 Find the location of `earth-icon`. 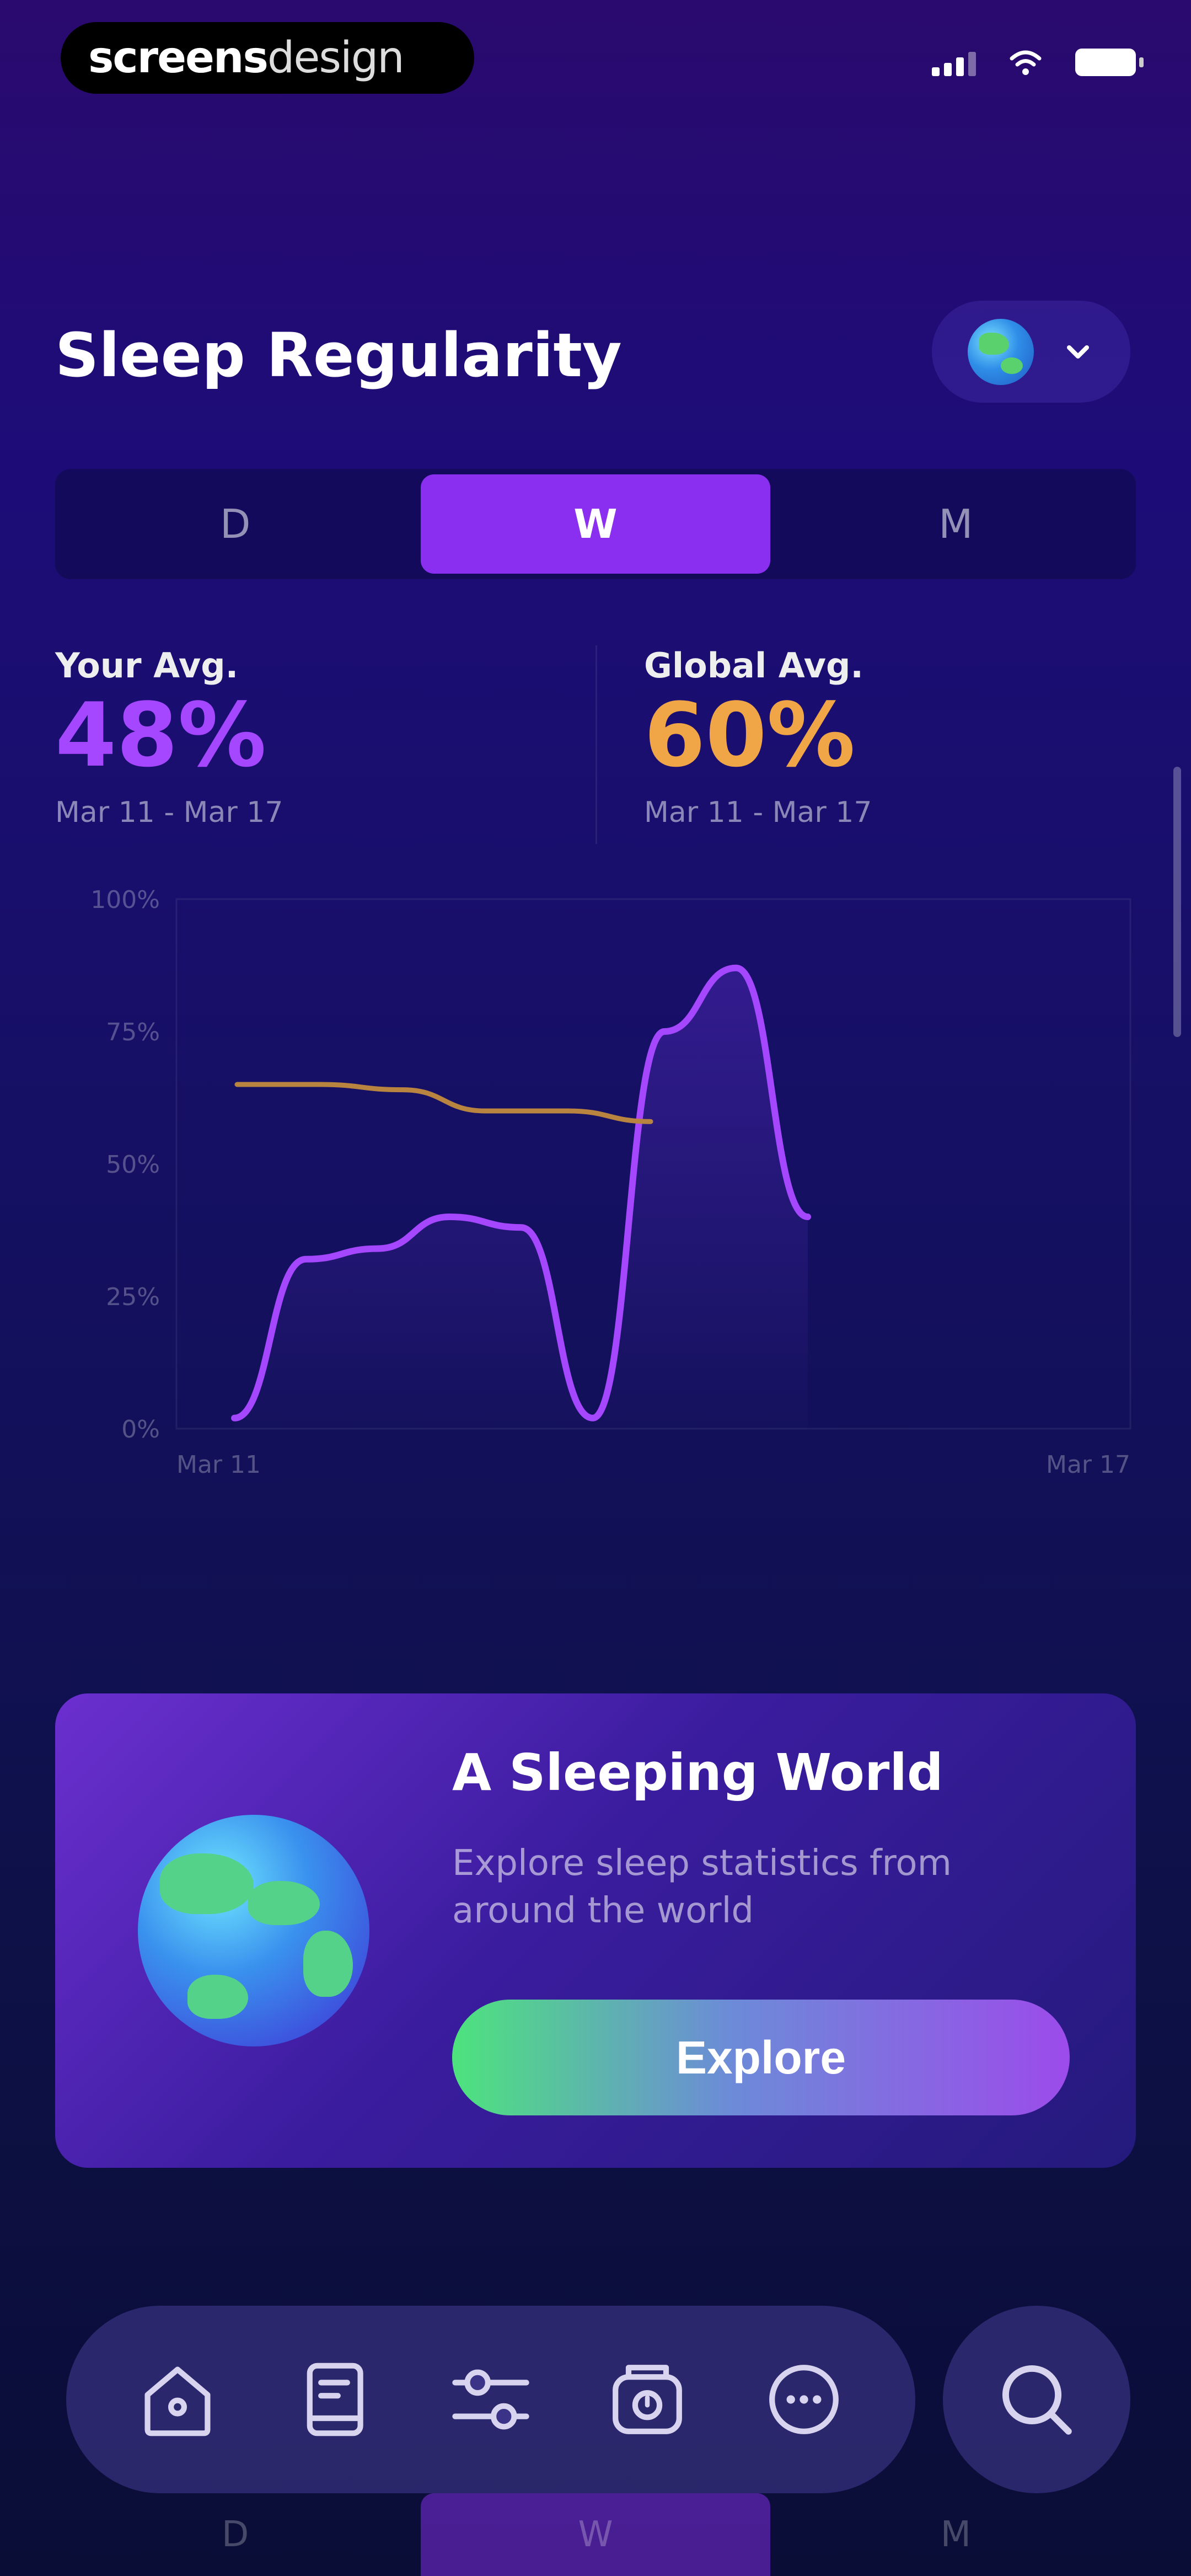

earth-icon is located at coordinates (253, 1930).